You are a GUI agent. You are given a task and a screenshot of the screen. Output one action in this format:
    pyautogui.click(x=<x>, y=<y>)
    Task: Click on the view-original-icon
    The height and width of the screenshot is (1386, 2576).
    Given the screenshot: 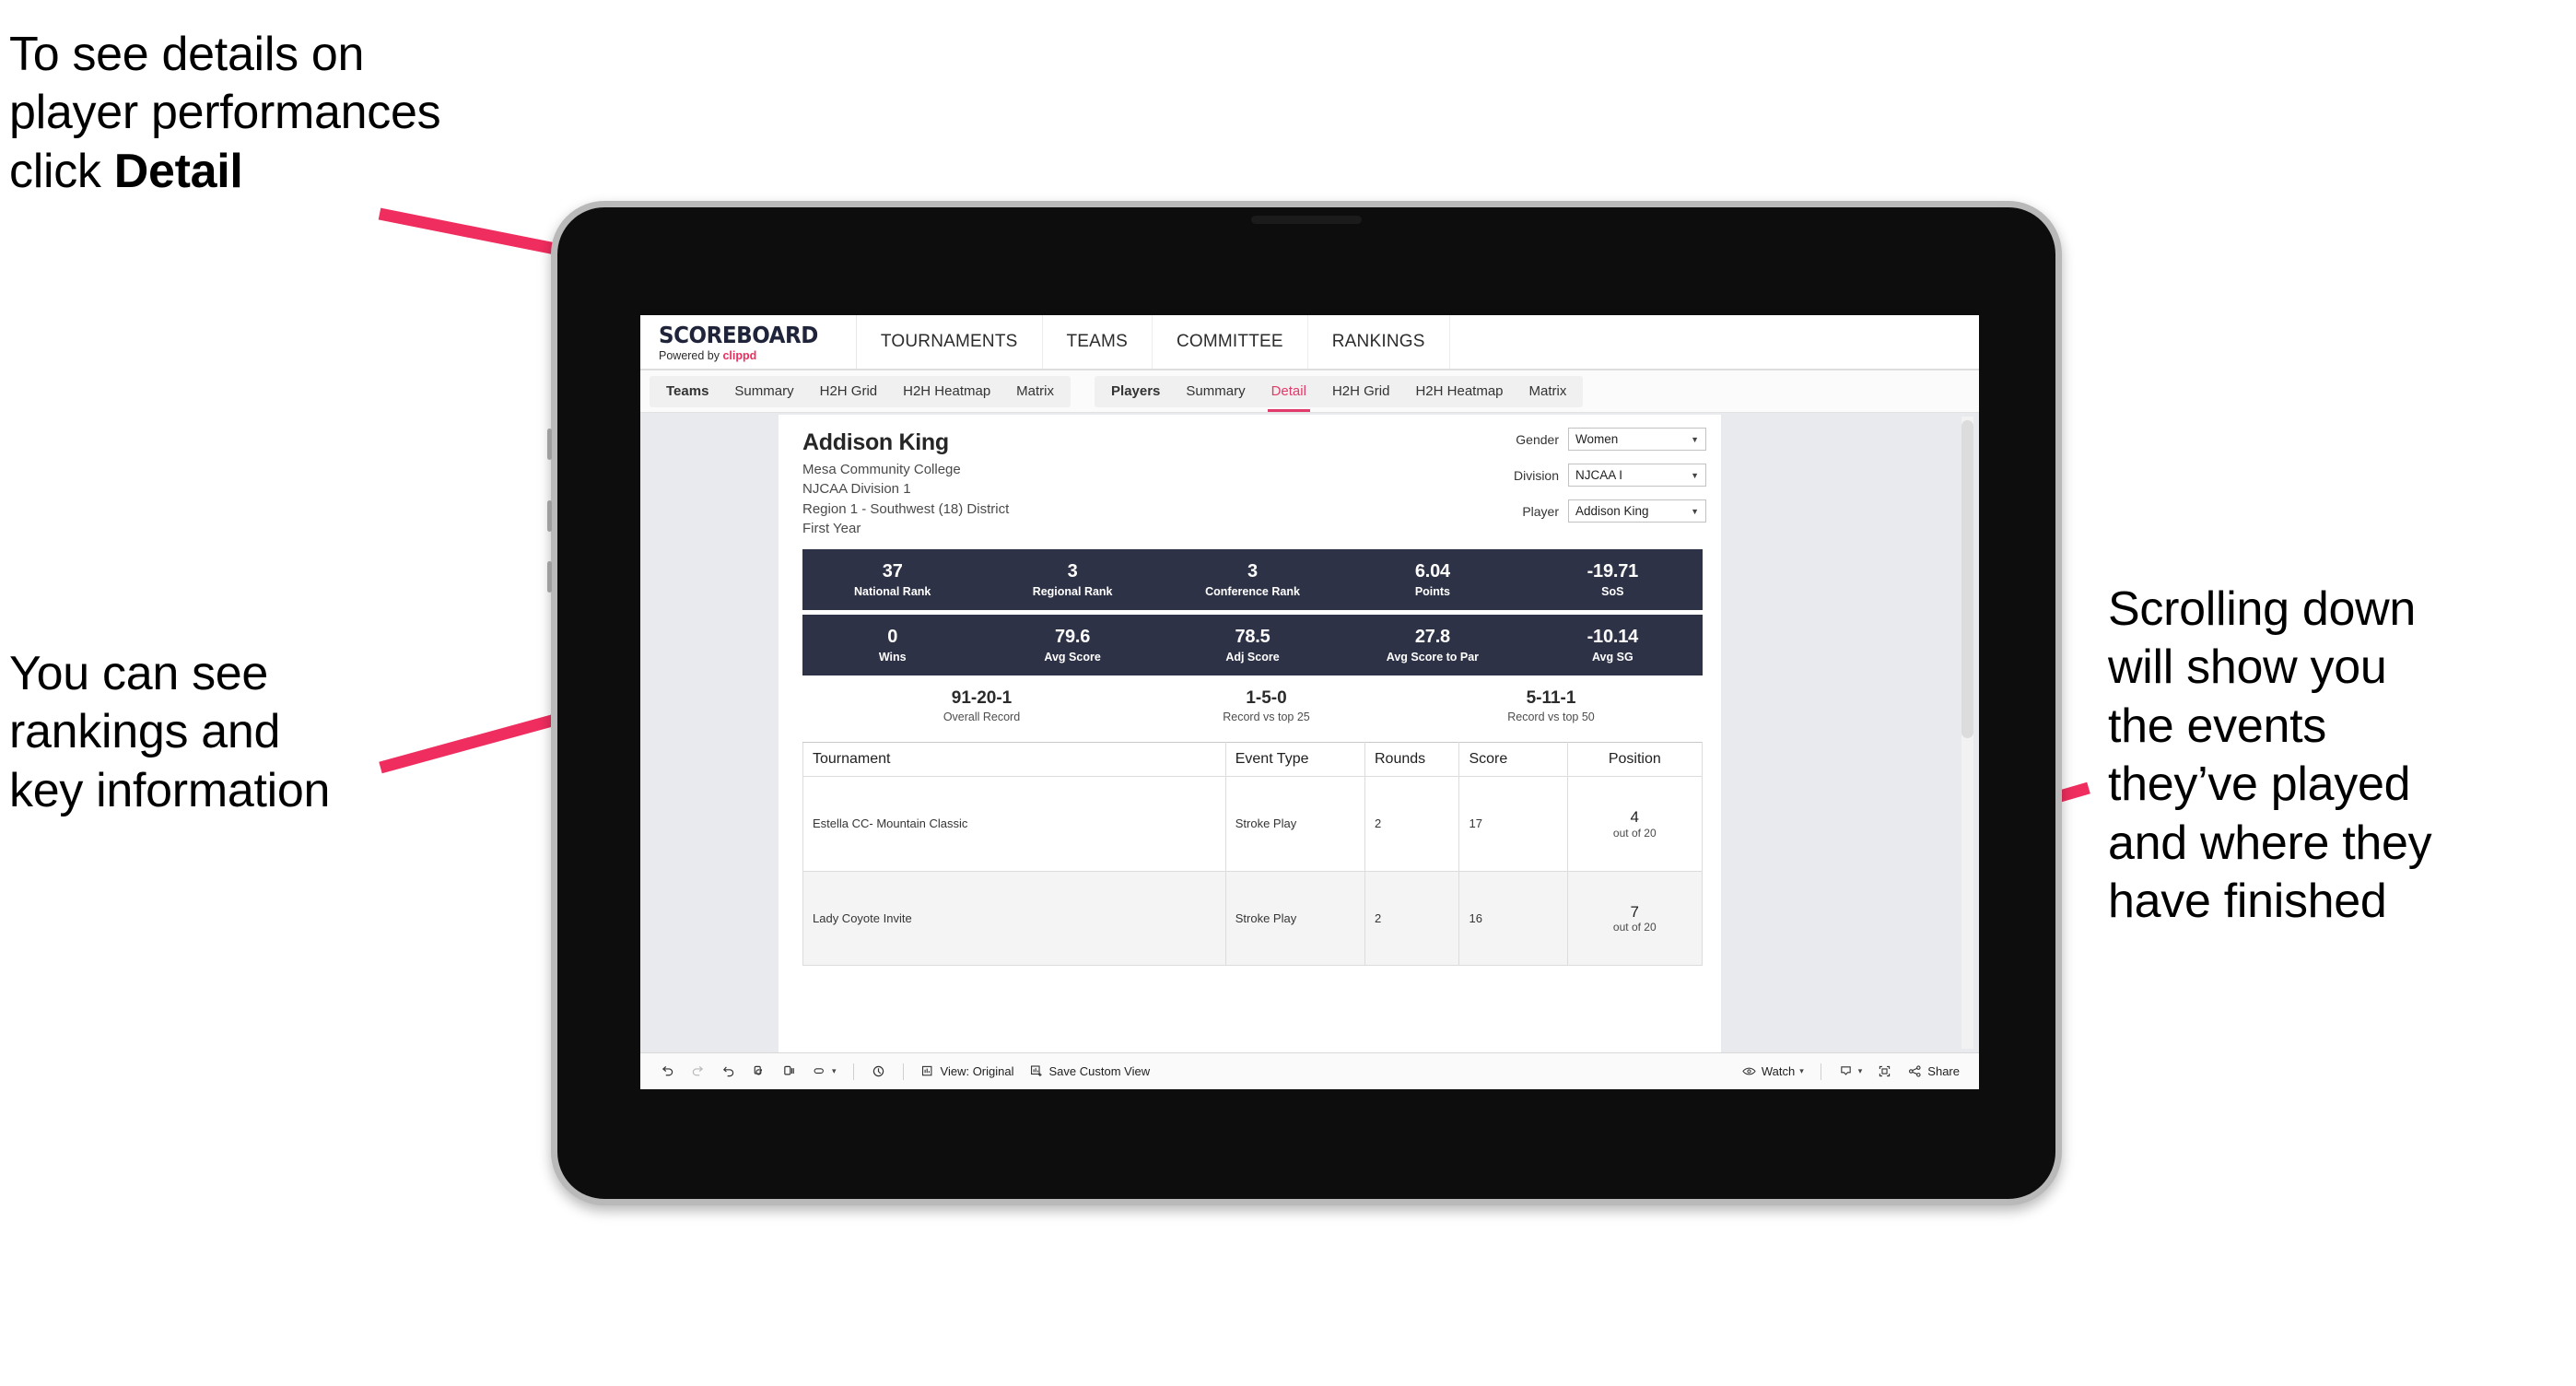 What is the action you would take?
    pyautogui.click(x=928, y=1071)
    